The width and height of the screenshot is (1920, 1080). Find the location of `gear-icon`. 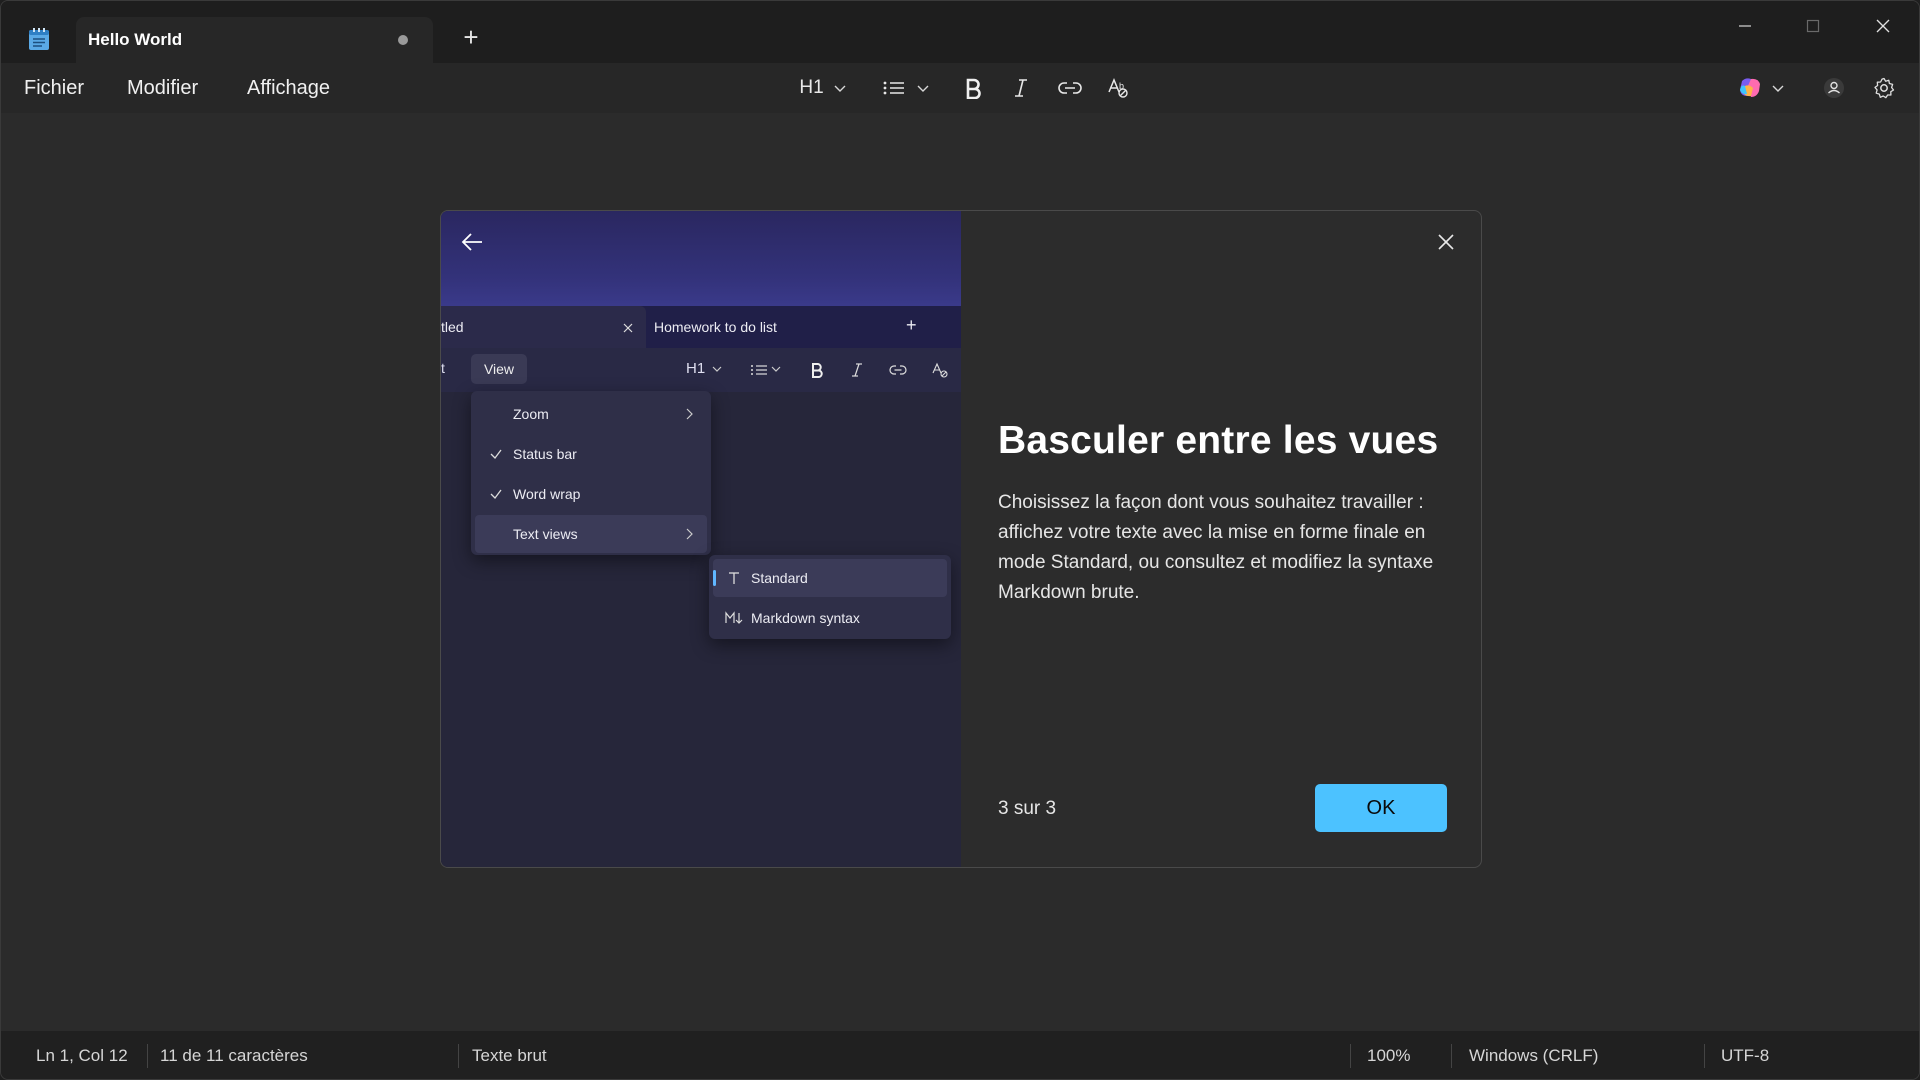

gear-icon is located at coordinates (1884, 88).